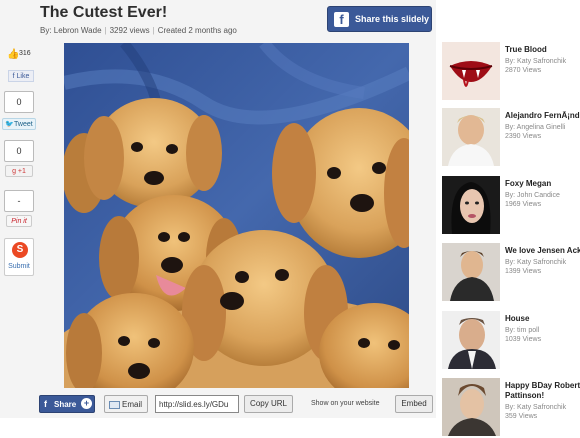 This screenshot has height=438, width=580. I want to click on gplus-count: 0, so click(19, 151).